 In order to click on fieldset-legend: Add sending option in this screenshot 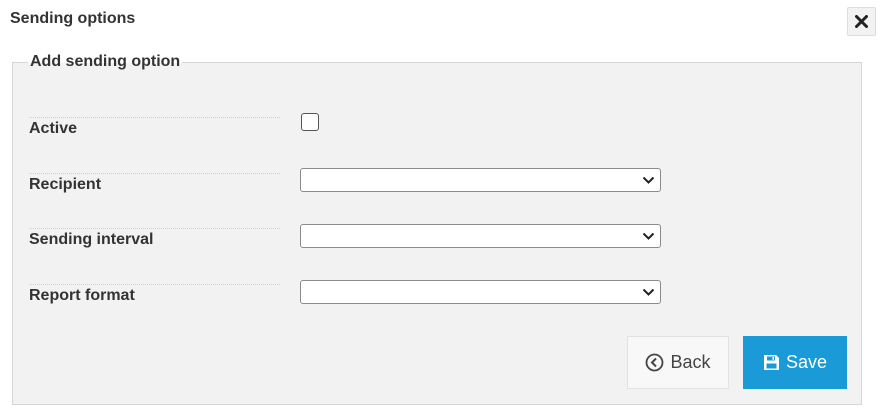, I will do `click(105, 62)`.